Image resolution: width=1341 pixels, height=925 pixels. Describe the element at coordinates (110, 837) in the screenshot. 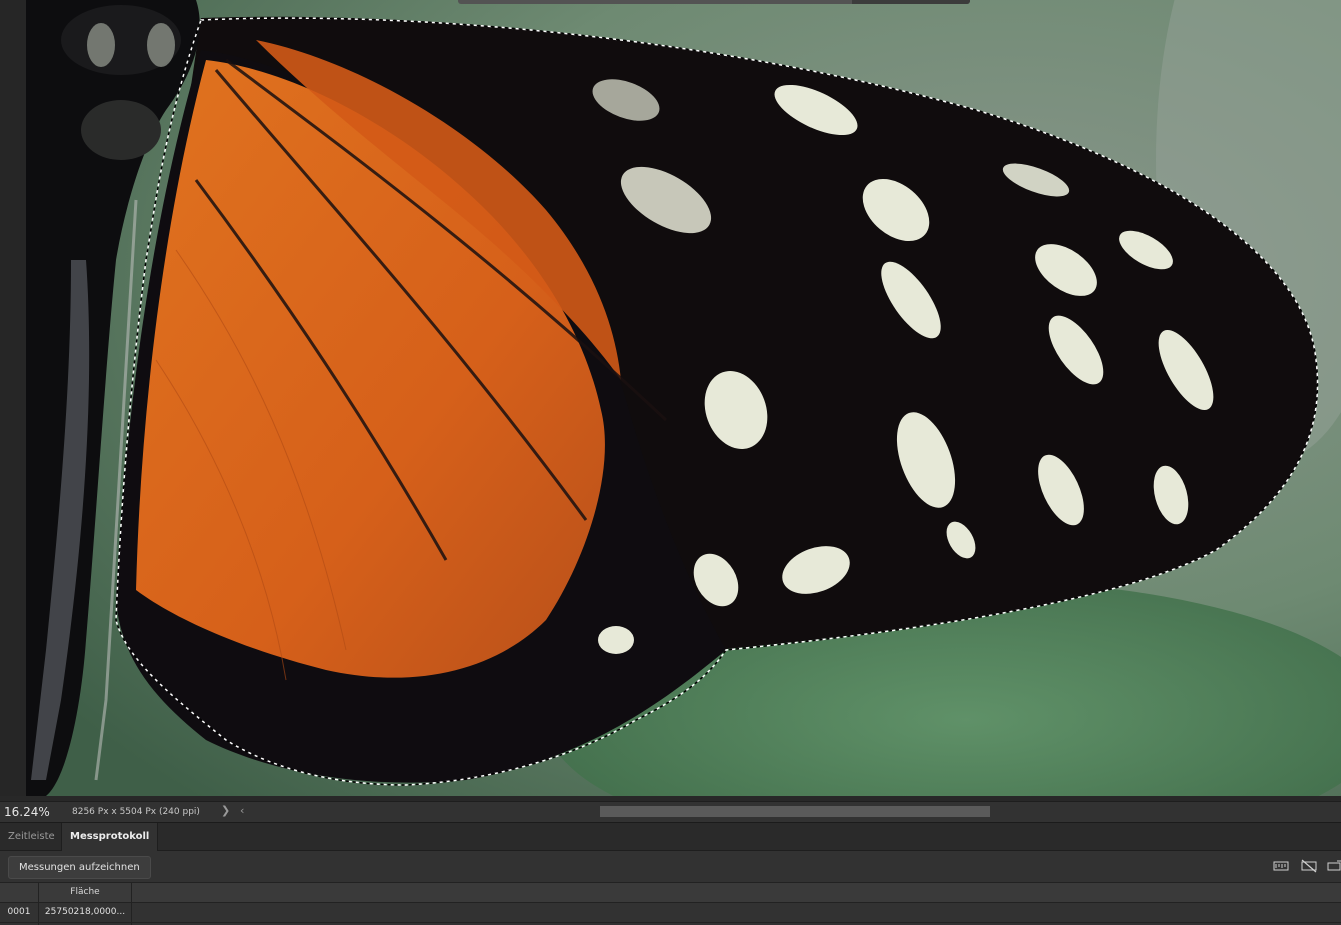

I see `tab-messprotokoll: Messprotokoll` at that location.